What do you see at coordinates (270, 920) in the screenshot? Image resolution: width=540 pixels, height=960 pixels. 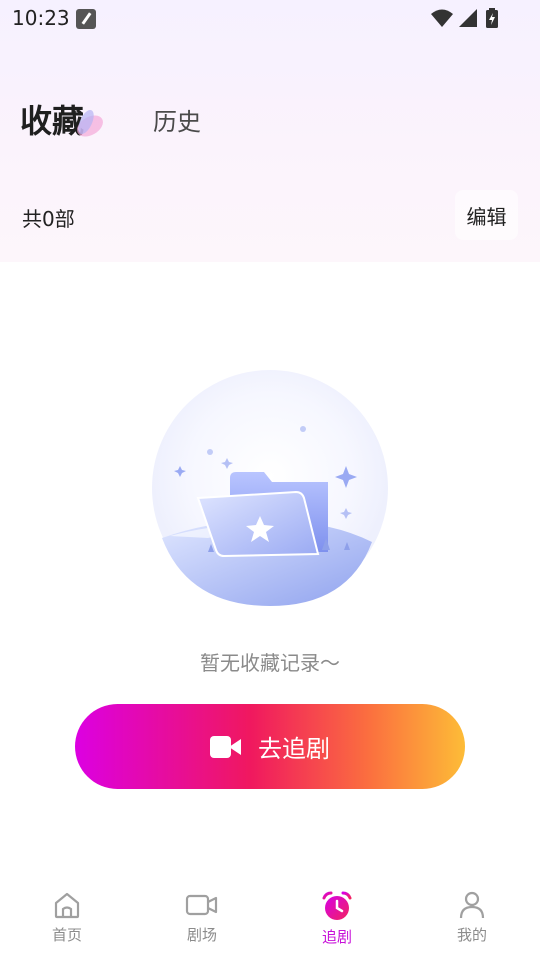 I see `bottom-nav: 首页 剧场 追剧 我的` at bounding box center [270, 920].